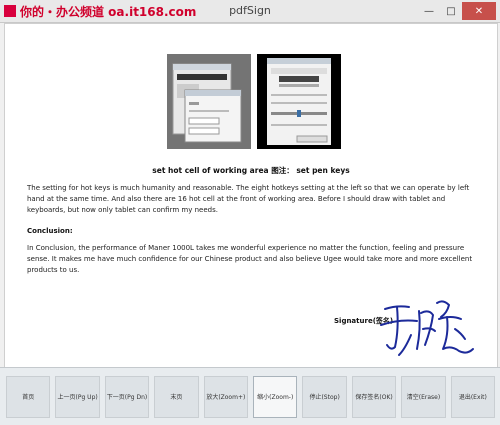 The height and width of the screenshot is (425, 500). I want to click on minimize-icon: —, so click(429, 11).